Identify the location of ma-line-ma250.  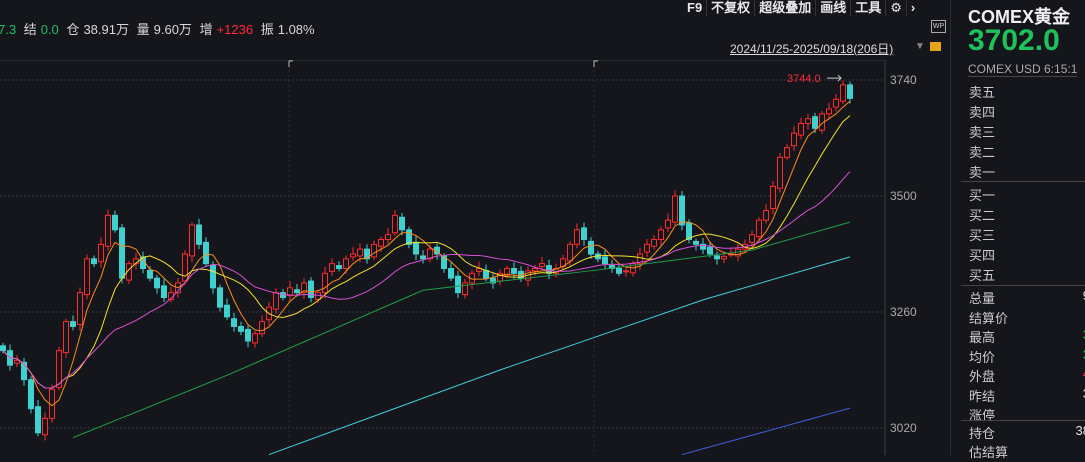
(766, 431).